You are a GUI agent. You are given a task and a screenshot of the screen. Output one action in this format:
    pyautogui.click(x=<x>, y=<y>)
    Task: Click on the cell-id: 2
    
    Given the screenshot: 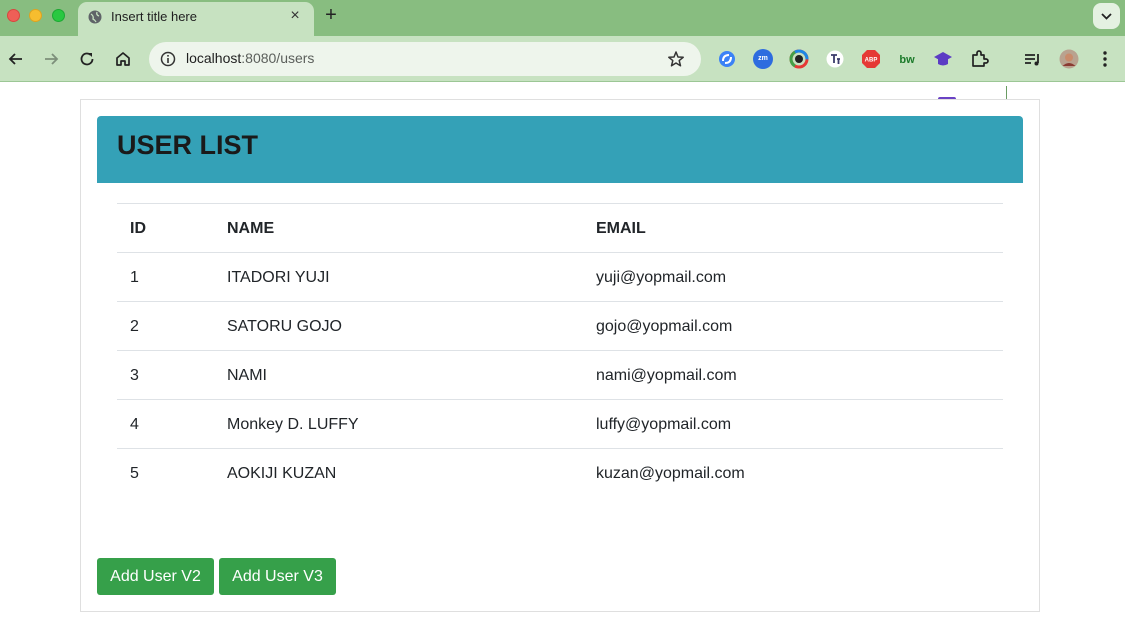 What is the action you would take?
    pyautogui.click(x=134, y=326)
    